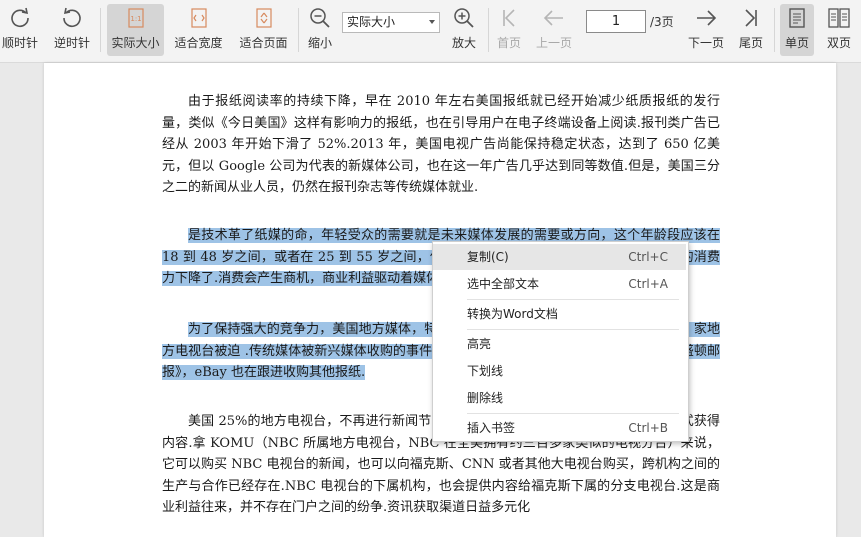 The height and width of the screenshot is (537, 861). I want to click on fit-page-button: 适合页面, so click(263, 30).